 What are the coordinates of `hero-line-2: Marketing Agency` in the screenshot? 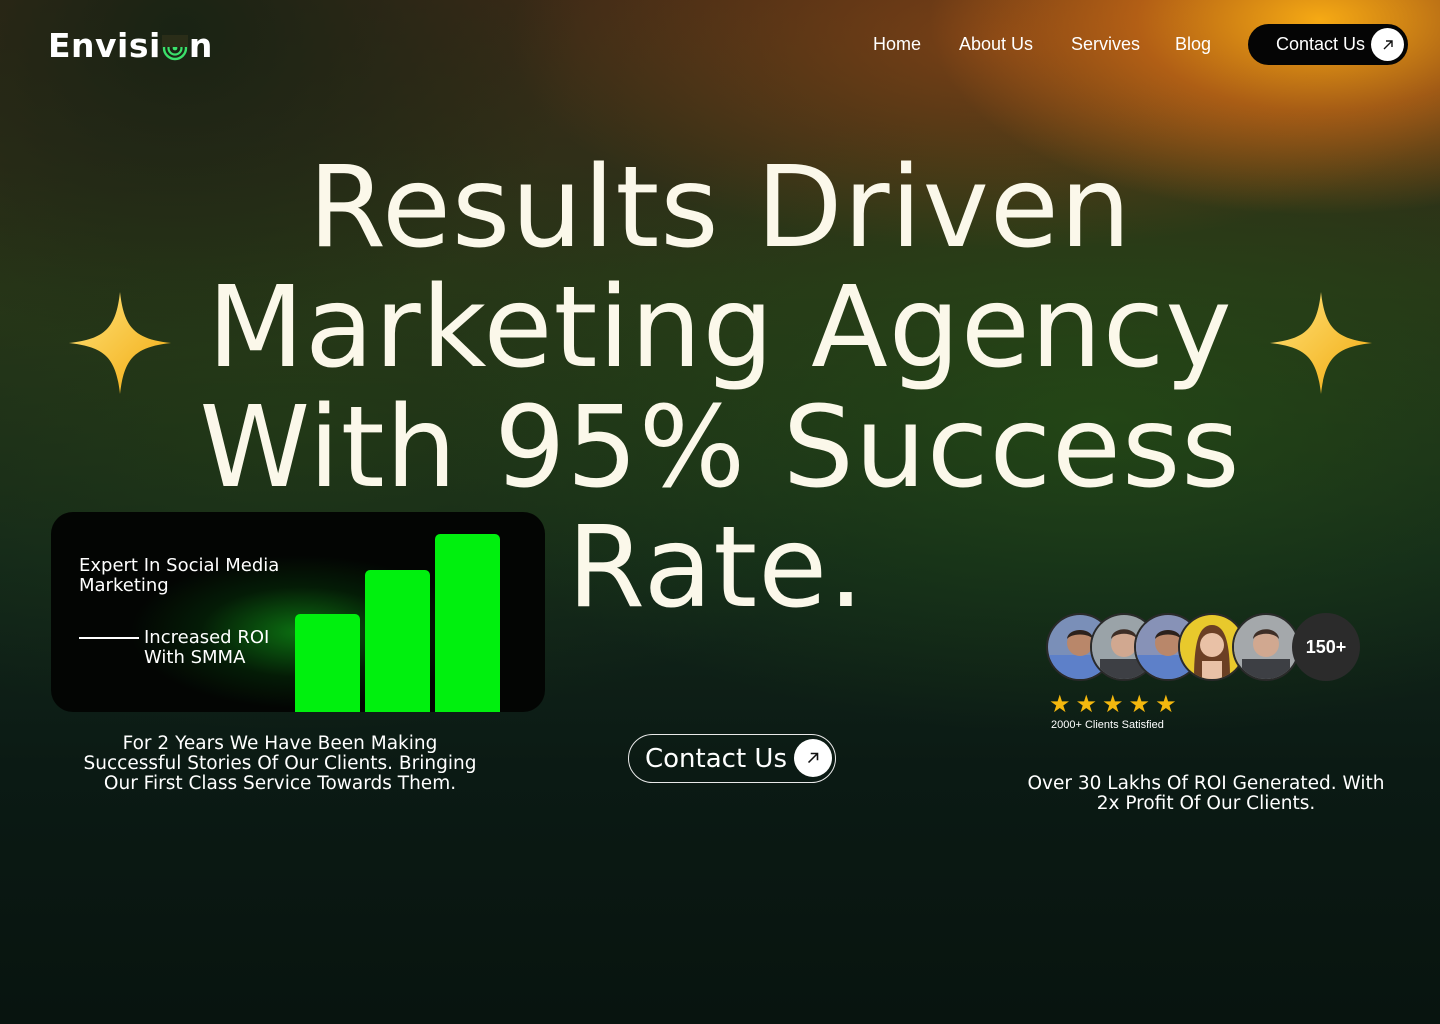 It's located at (720, 328).